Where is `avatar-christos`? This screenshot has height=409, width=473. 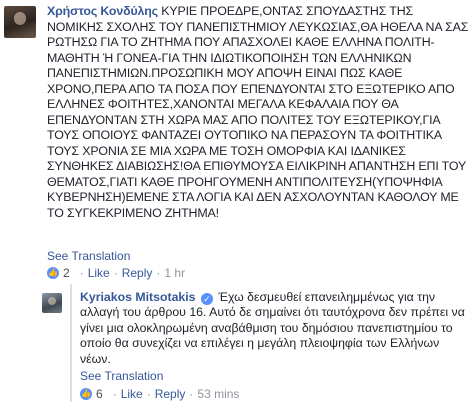 avatar-christos is located at coordinates (20, 22).